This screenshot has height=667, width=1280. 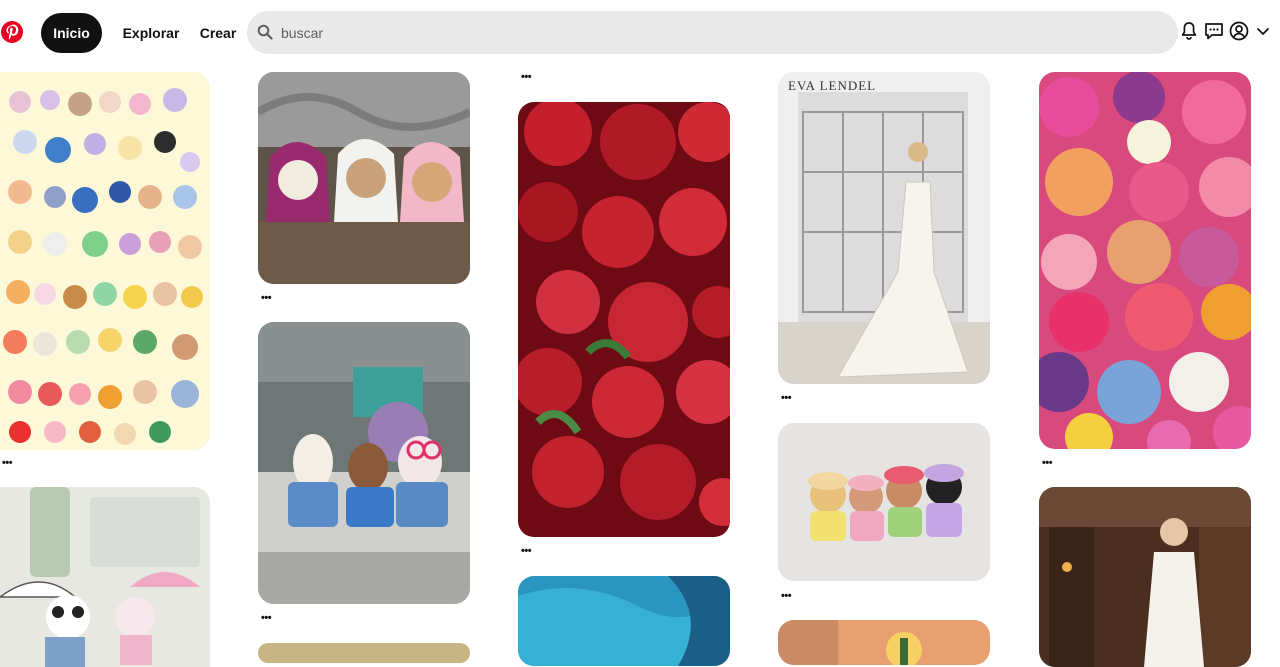 I want to click on pin-eva-lendel-bridal: EVA LENDEL, so click(x=884, y=228).